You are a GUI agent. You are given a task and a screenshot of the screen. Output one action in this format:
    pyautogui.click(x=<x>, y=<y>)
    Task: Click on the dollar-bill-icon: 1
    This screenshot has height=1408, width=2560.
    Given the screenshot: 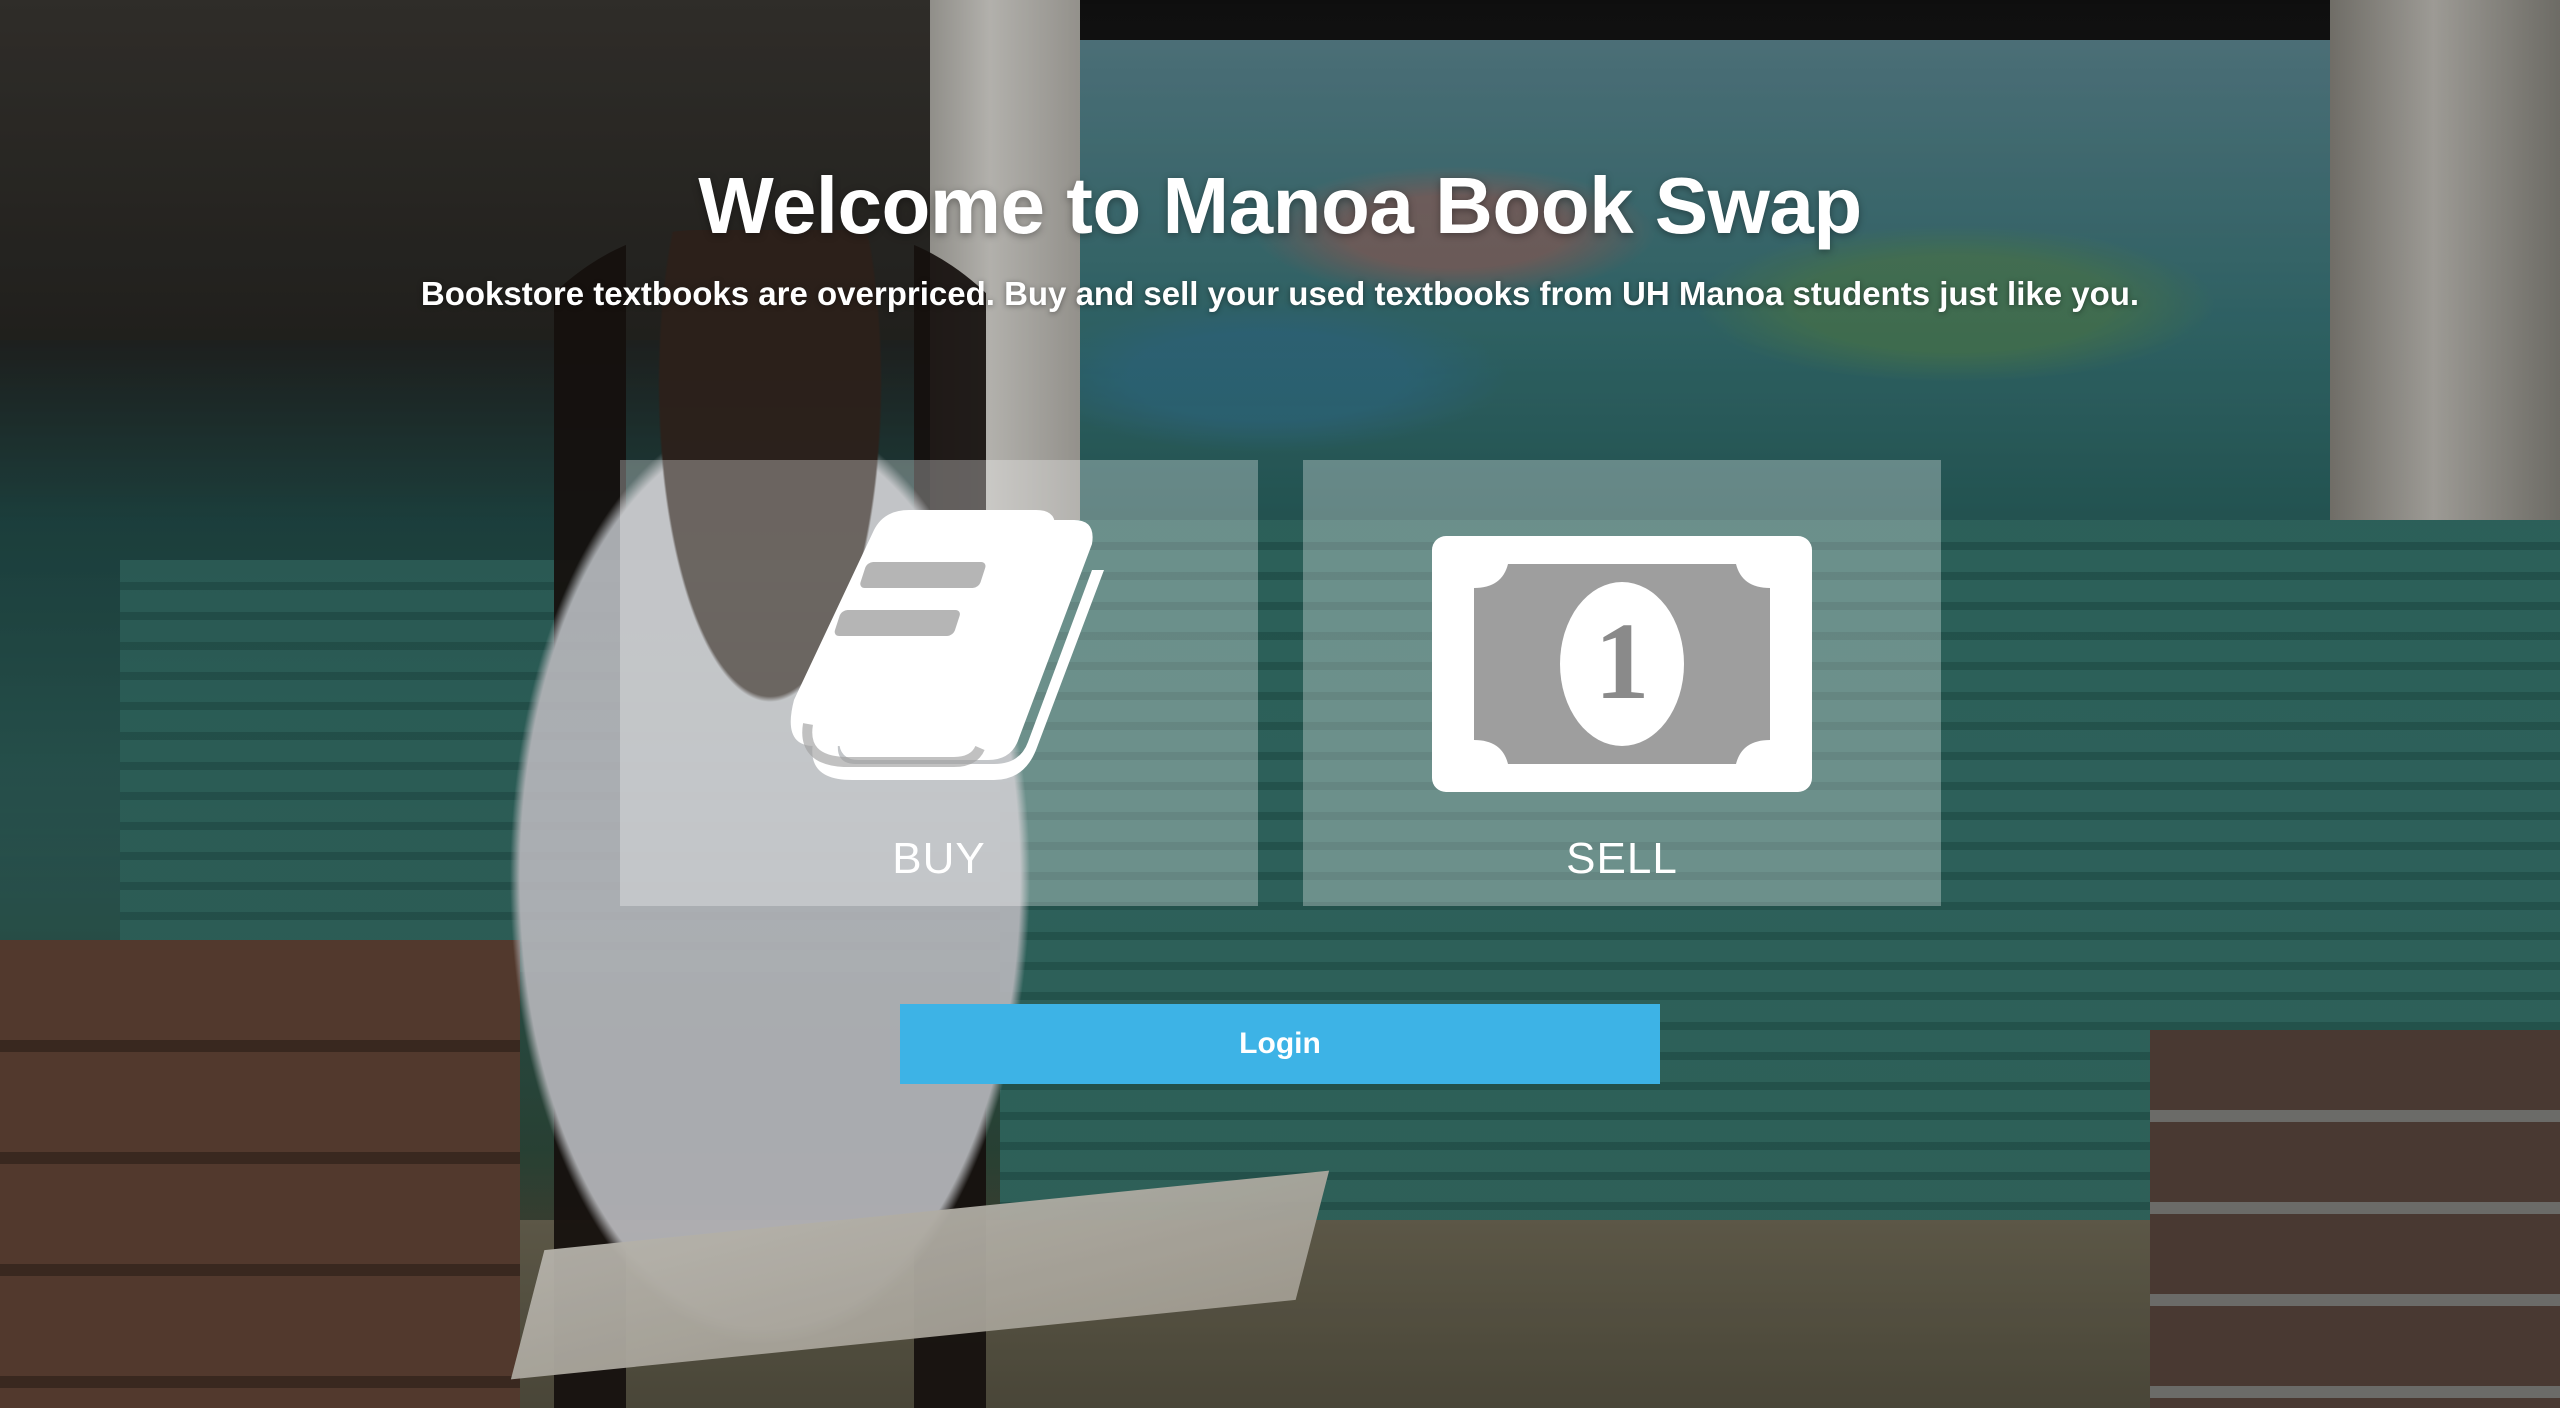 What is the action you would take?
    pyautogui.click(x=1622, y=664)
    